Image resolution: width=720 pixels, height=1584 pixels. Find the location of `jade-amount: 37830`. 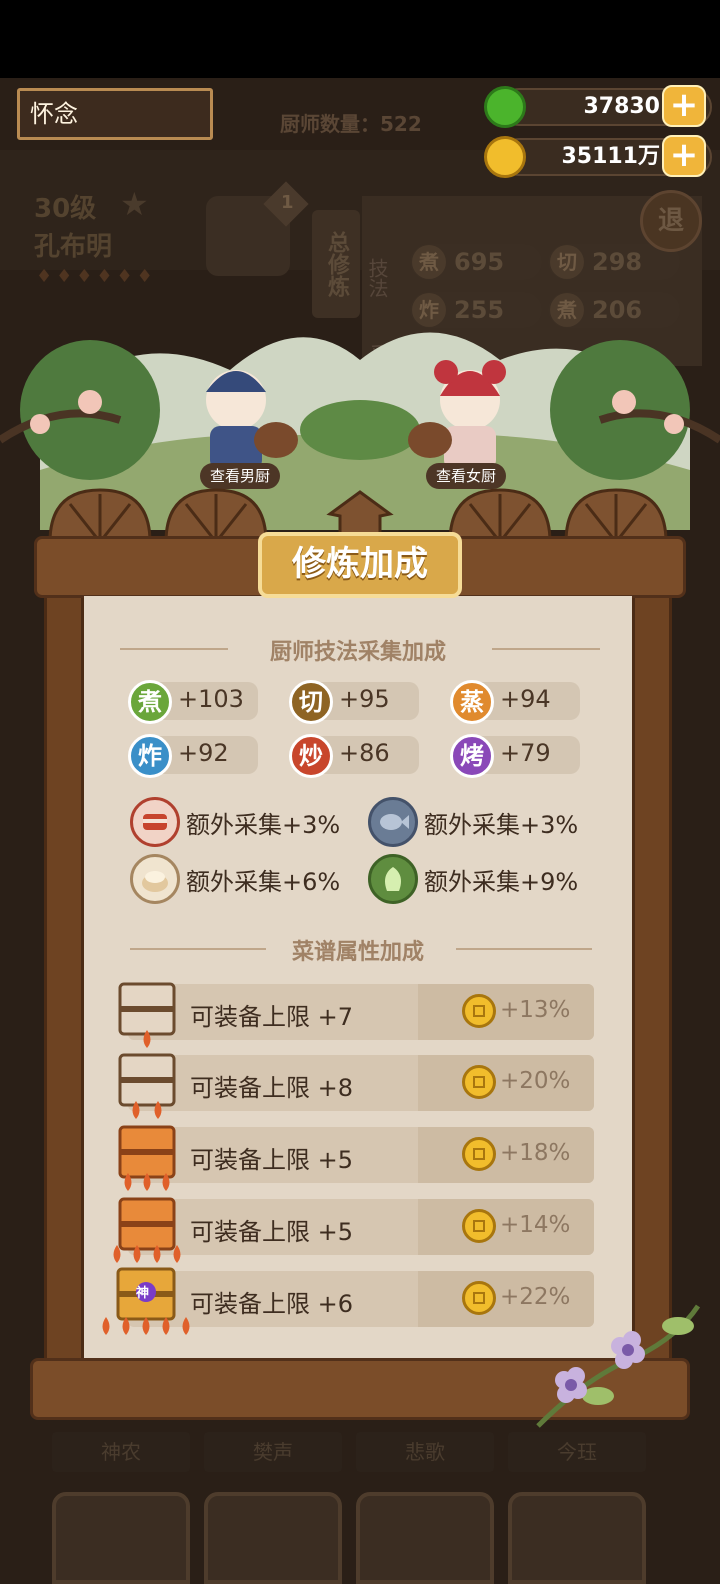

jade-amount: 37830 is located at coordinates (621, 106).